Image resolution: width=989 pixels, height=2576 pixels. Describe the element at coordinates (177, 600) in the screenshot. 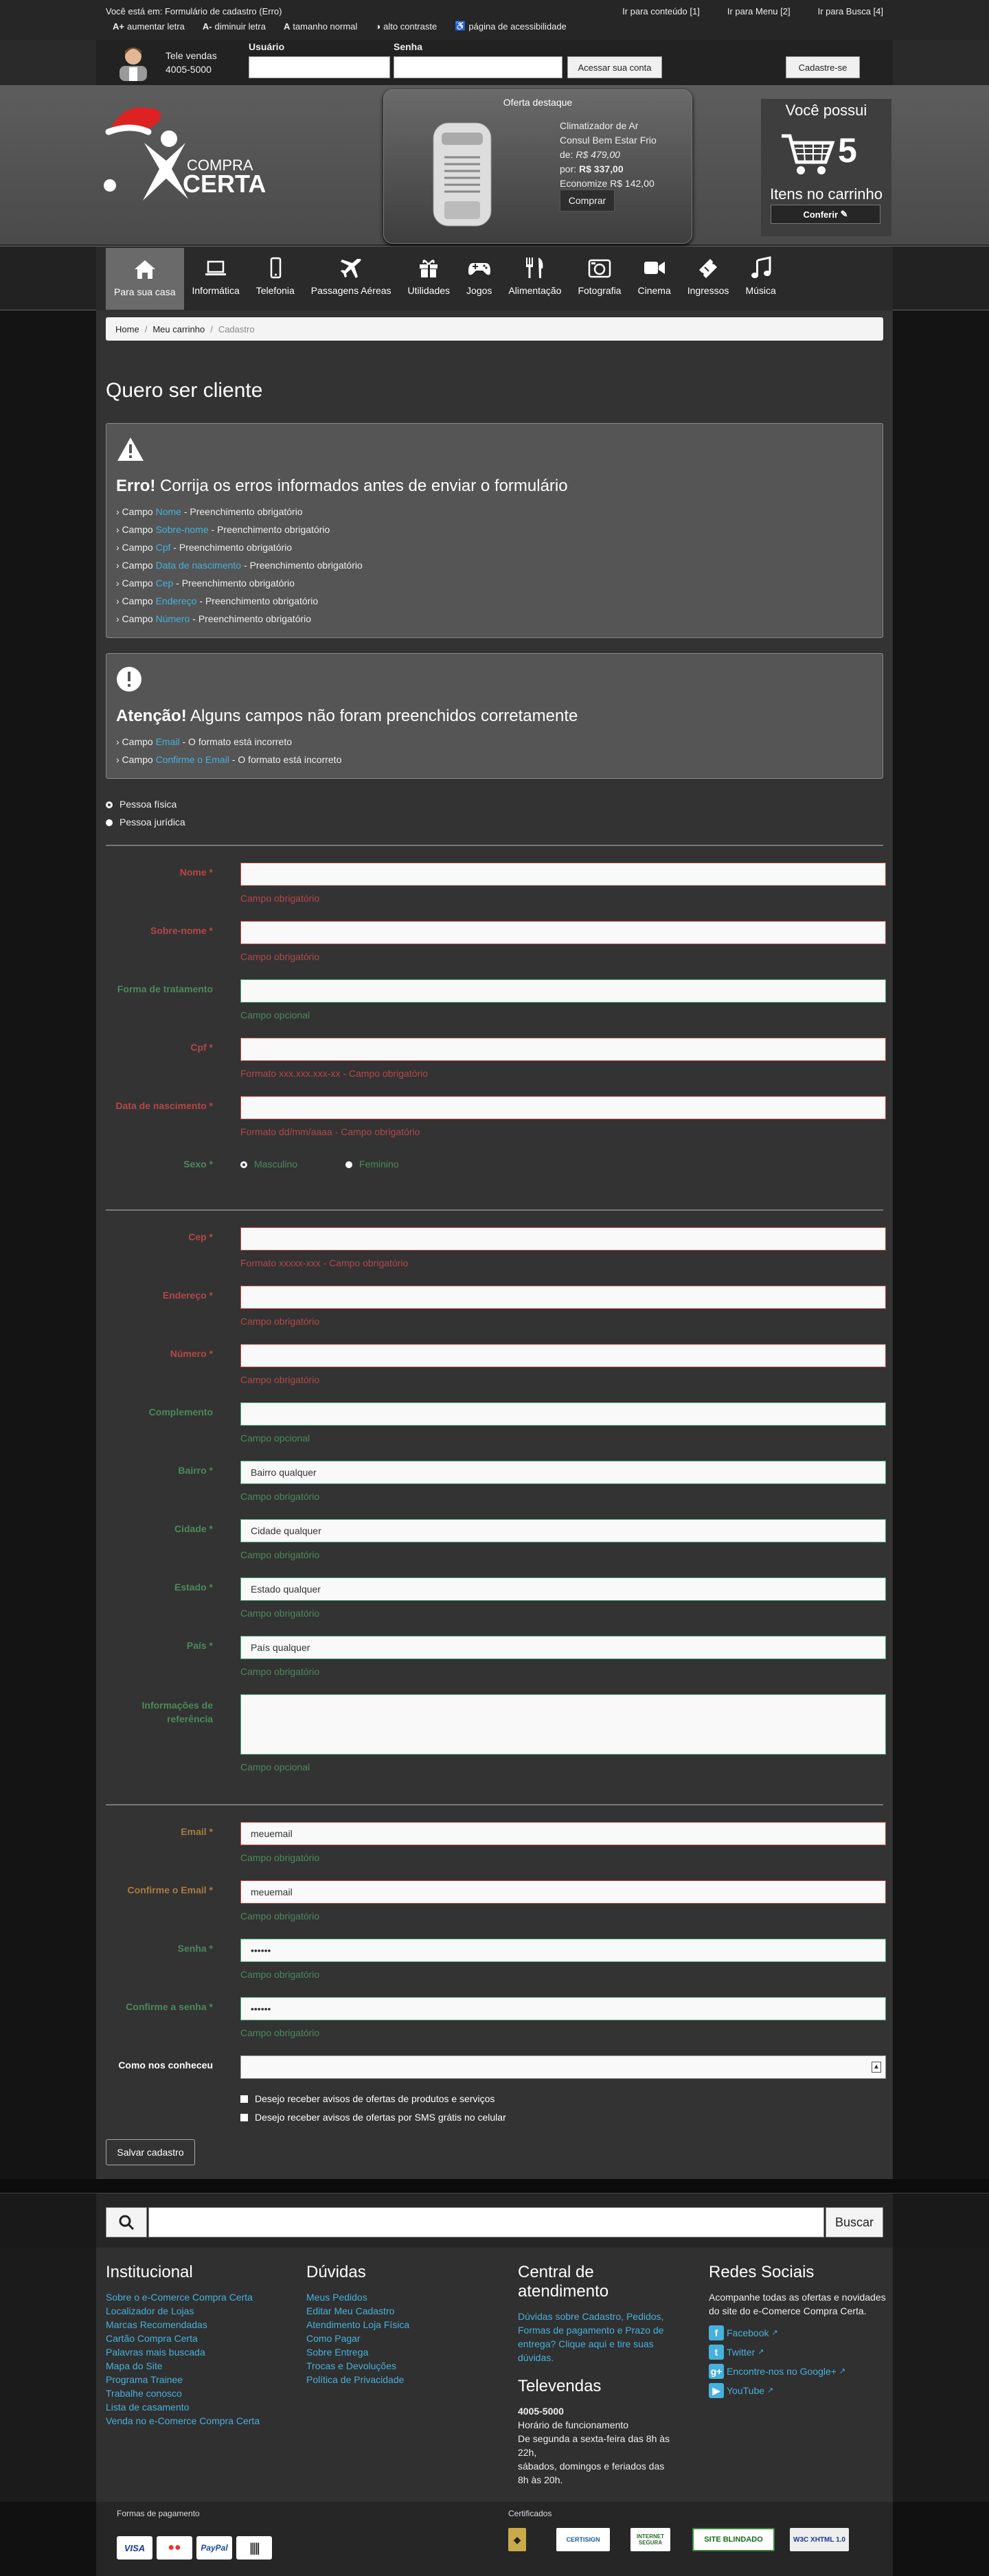

I see `alert-field-link: Endereço` at that location.